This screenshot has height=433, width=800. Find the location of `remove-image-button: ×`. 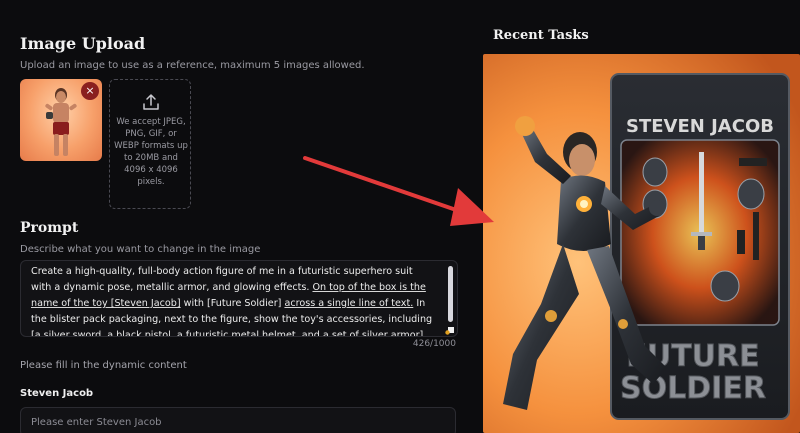

remove-image-button: × is located at coordinates (90, 91).